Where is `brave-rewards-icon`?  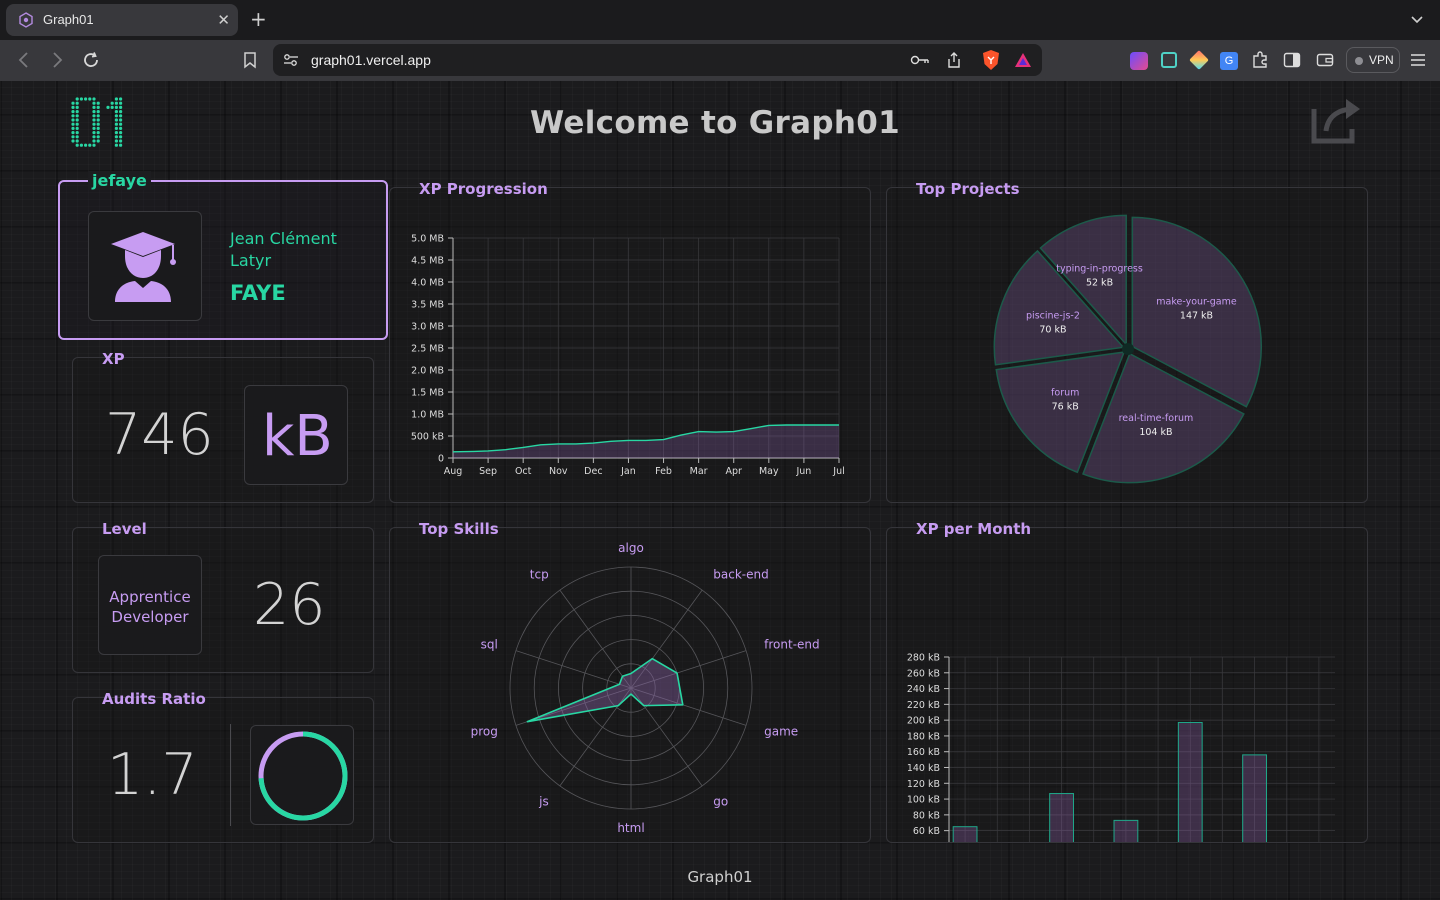
brave-rewards-icon is located at coordinates (1023, 60).